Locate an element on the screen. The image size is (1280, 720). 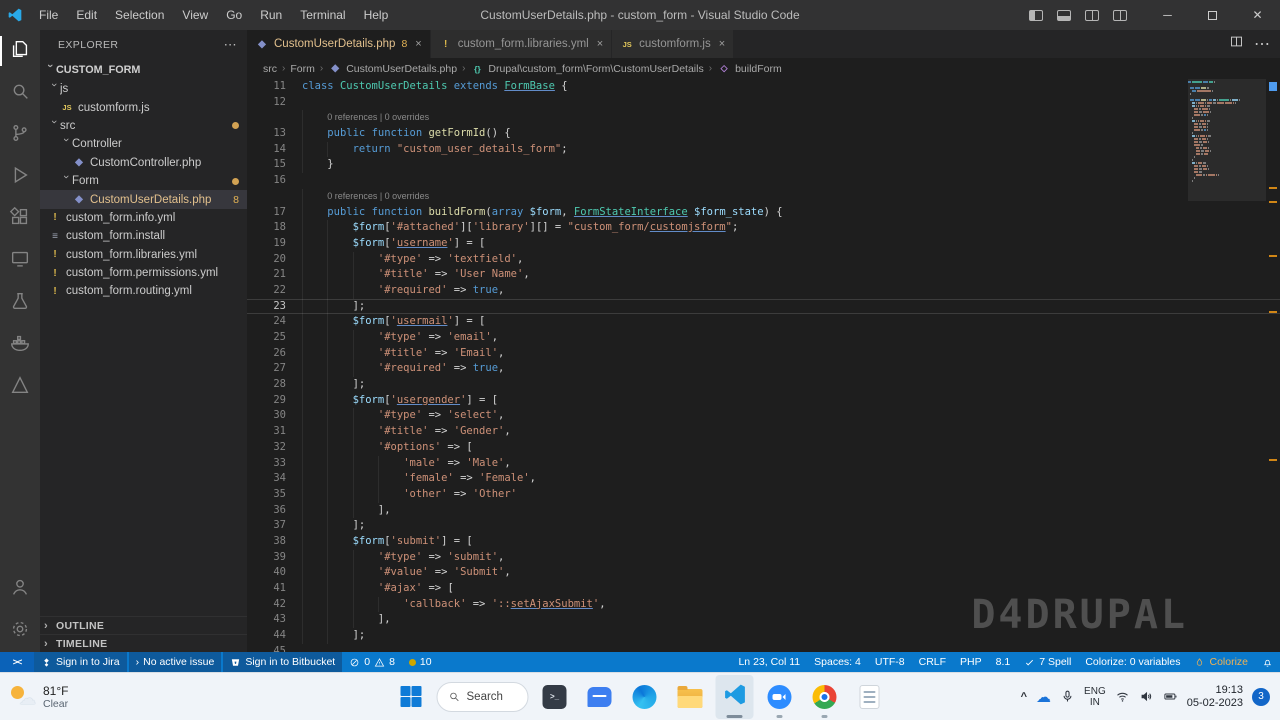
code-line: 21 '#title' => 'User Name', is located at coordinates (763, 275).